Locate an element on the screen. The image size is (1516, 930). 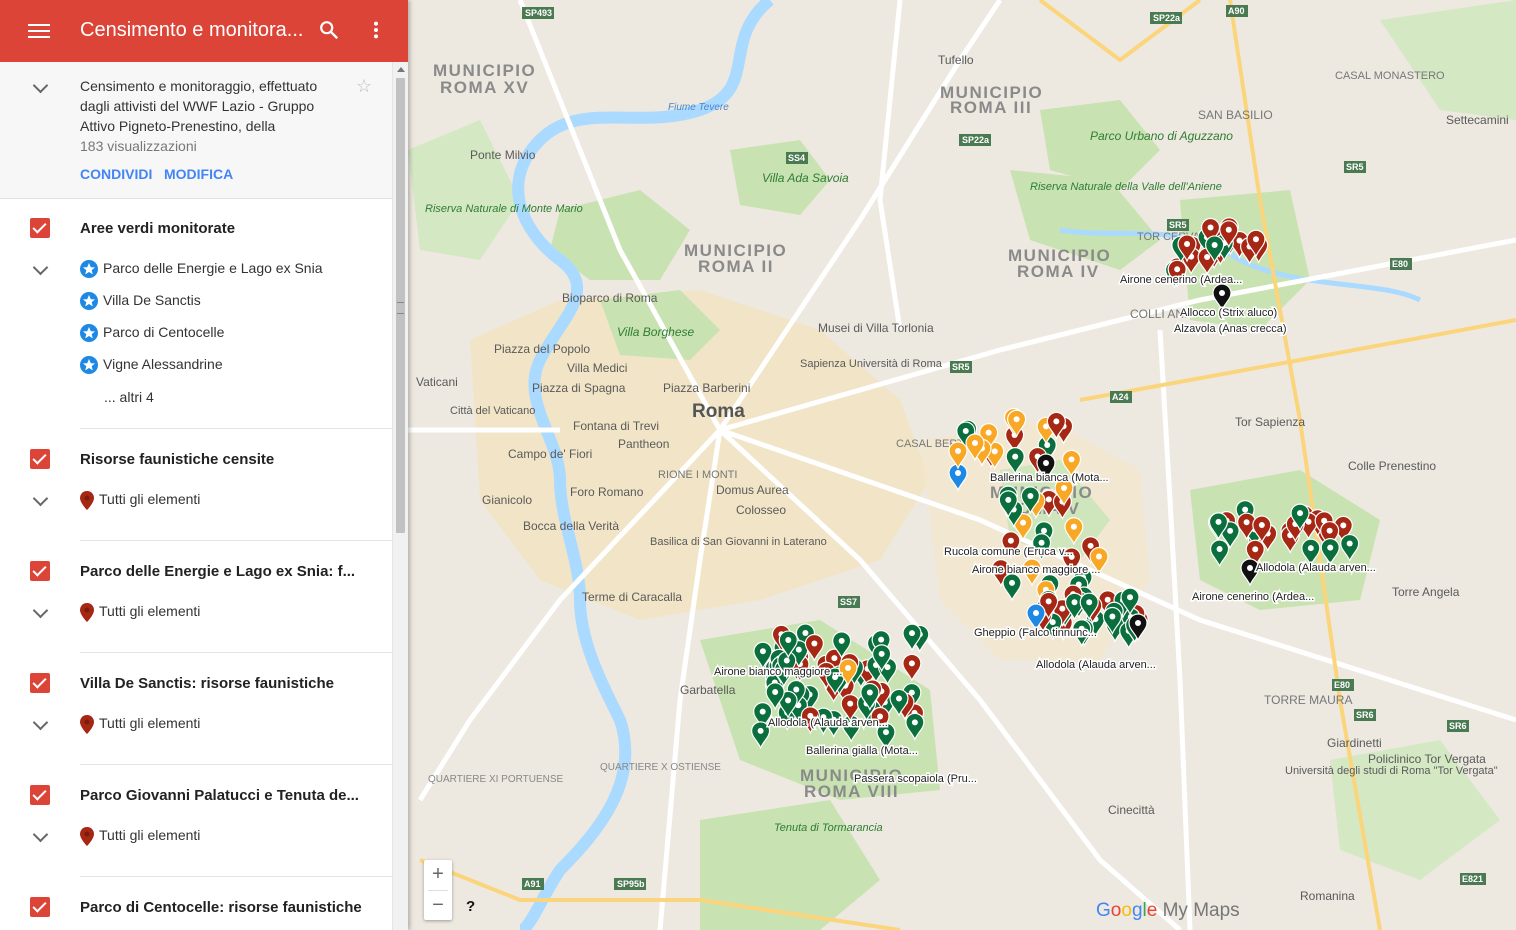
layer-title: Aree verdi monitorate is located at coordinates (158, 228).